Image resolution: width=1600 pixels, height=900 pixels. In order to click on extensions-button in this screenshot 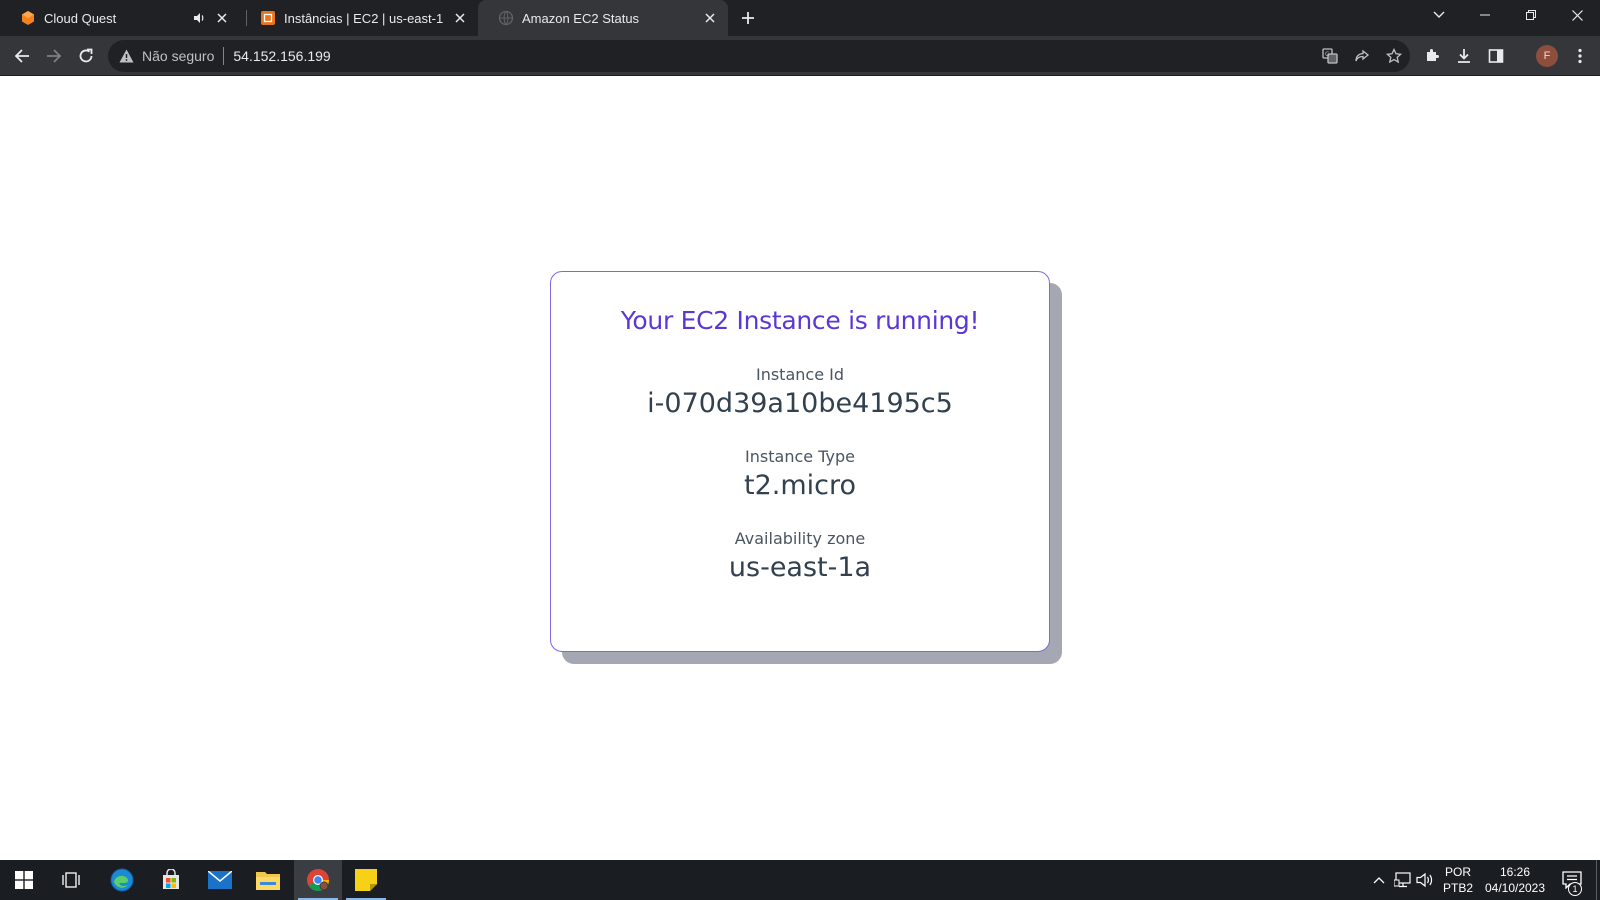, I will do `click(1432, 56)`.